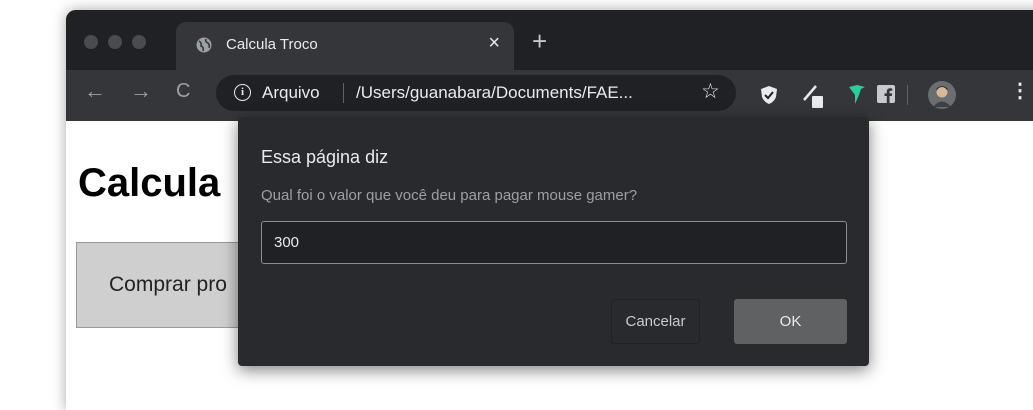 The height and width of the screenshot is (410, 1033). I want to click on bird-extension-icon, so click(857, 94).